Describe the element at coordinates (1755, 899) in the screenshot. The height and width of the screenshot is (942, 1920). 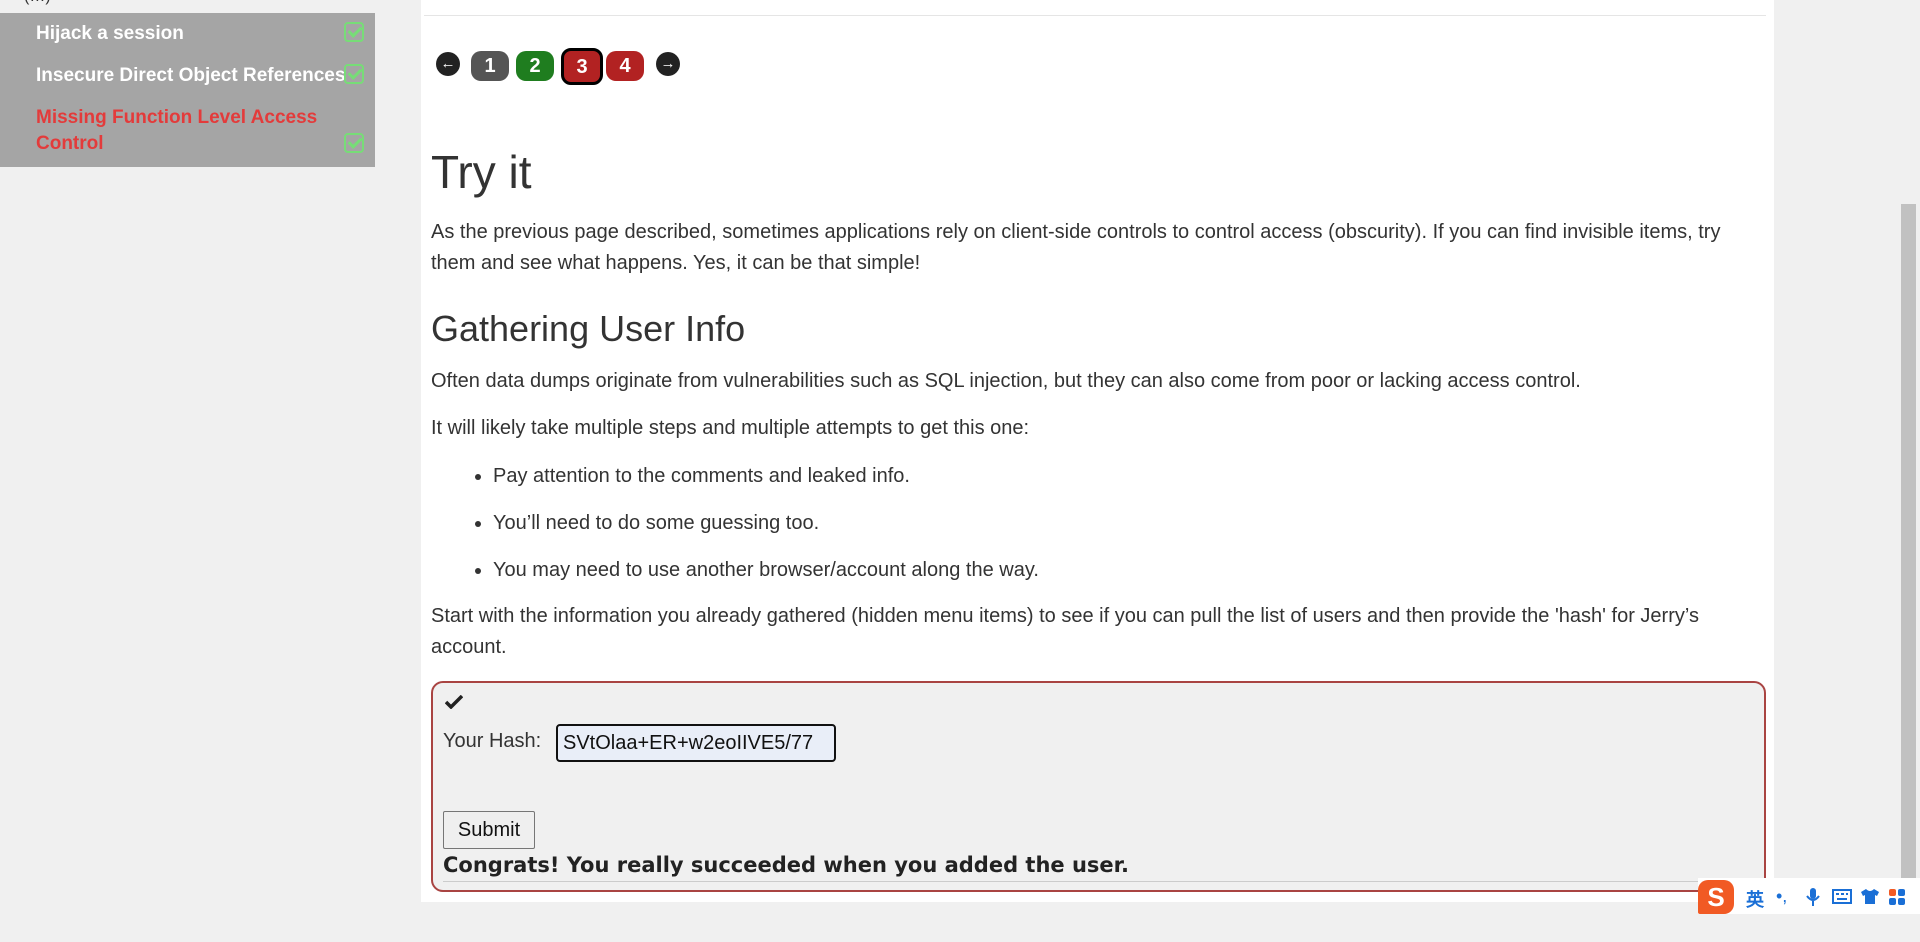
I see `ime-language-toggle: 英` at that location.